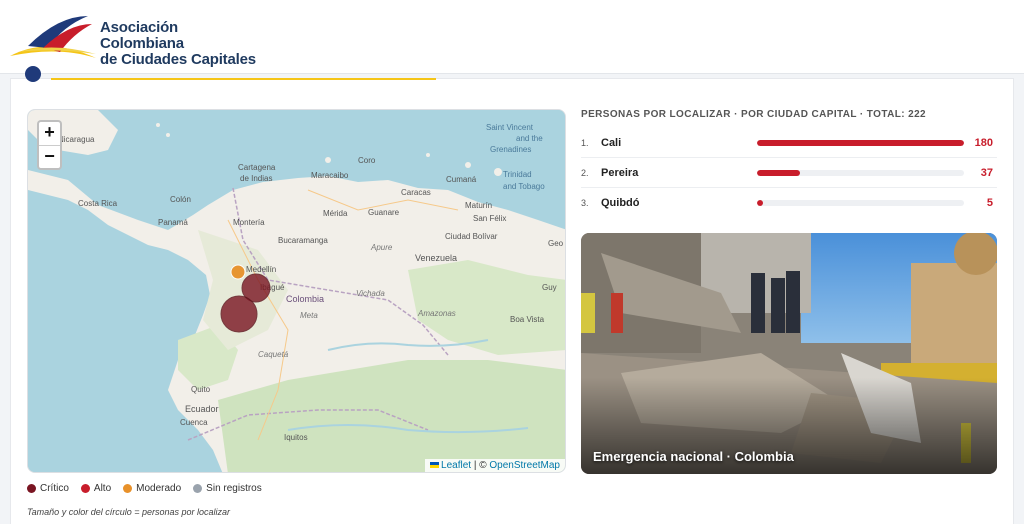 This screenshot has height=524, width=1024. Describe the element at coordinates (305, 299) in the screenshot. I see `map-label-colombia: Colombia` at that location.